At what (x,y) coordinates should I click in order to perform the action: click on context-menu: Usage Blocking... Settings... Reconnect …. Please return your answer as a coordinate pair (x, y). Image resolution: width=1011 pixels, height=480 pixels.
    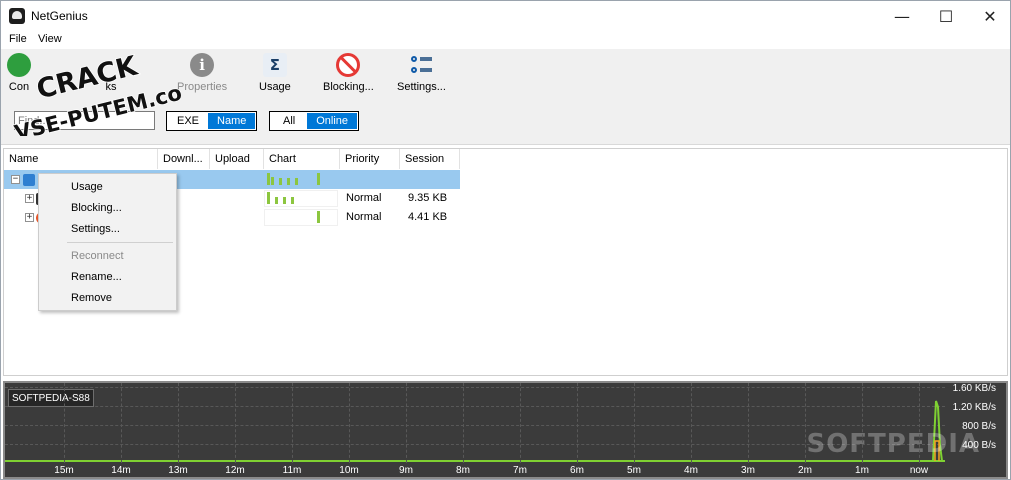
    Looking at the image, I should click on (107, 242).